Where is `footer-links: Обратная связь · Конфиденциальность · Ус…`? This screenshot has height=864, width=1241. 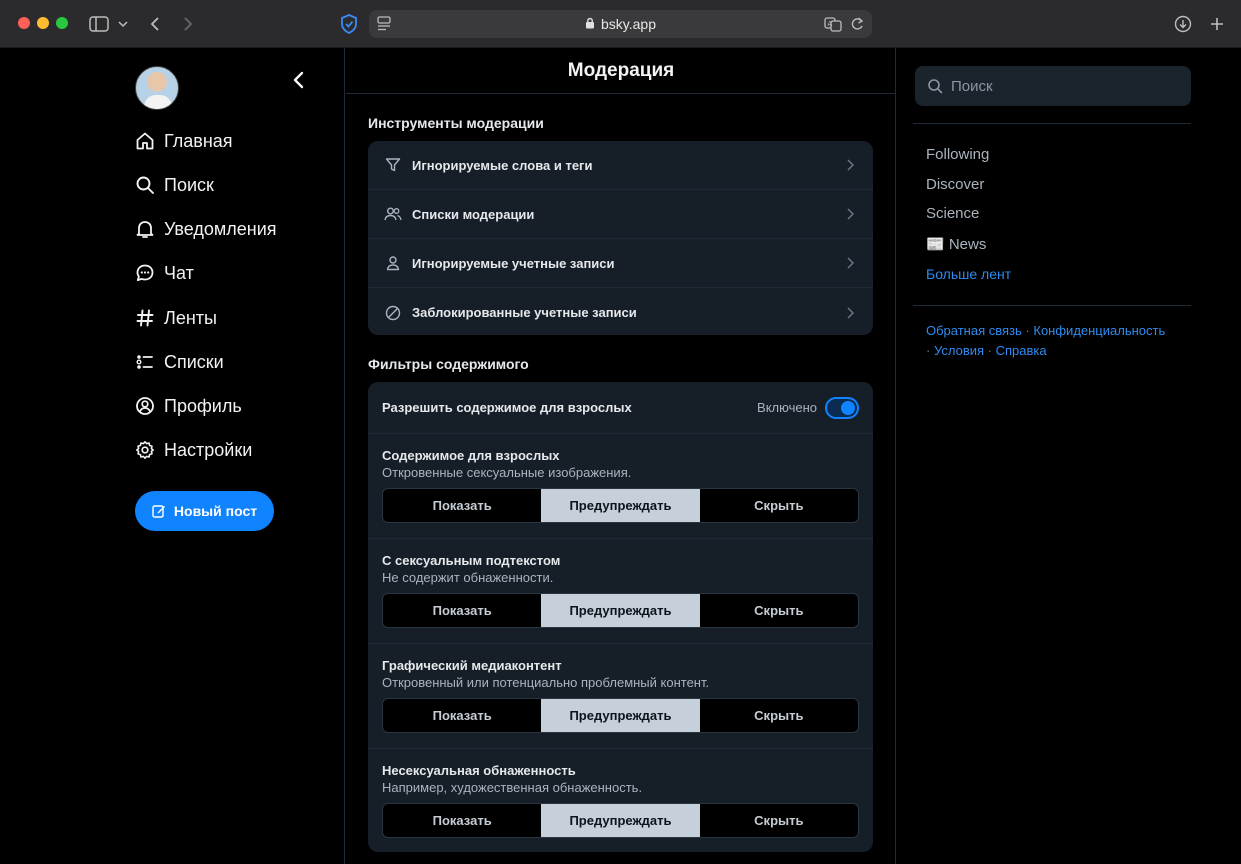 footer-links: Обратная связь · Конфиденциальность · Ус… is located at coordinates (1058, 341).